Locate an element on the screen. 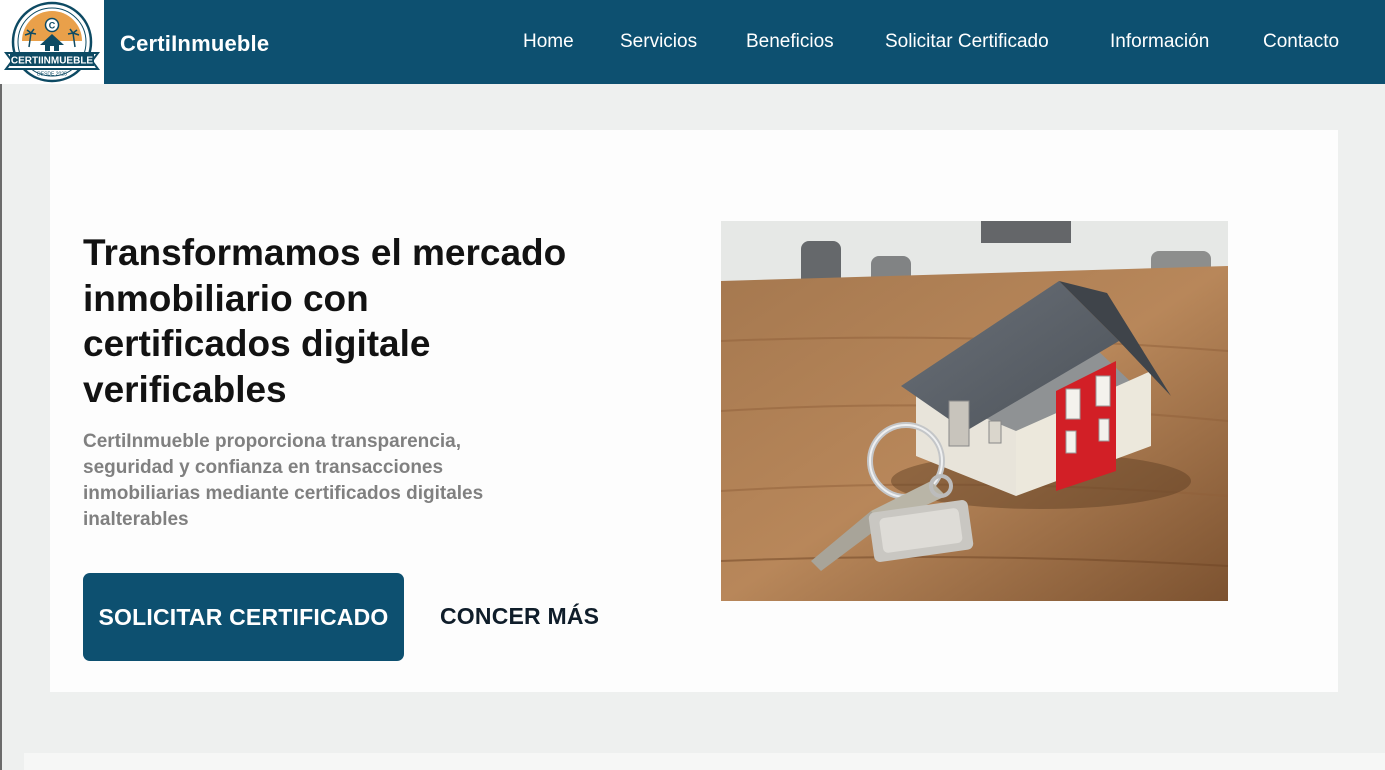 Image resolution: width=1385 pixels, height=770 pixels. next-section-edge is located at coordinates (704, 761).